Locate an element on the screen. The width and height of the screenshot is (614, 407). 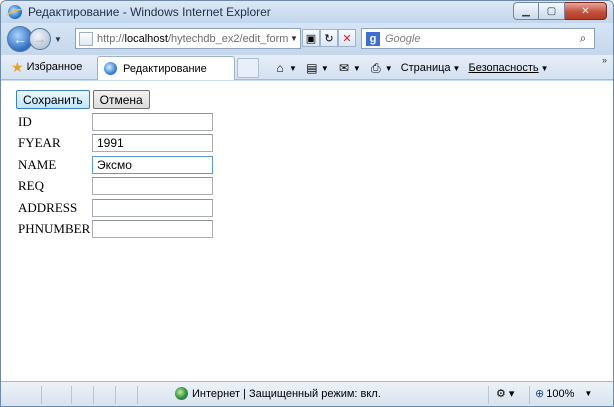
popup-settings-icon: ⚙ ▾ is located at coordinates (505, 393).